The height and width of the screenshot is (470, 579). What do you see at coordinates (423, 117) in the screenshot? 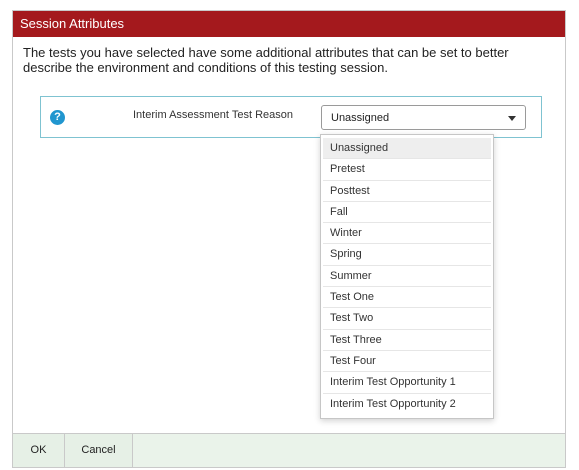
I see `test-reason-select: Unassigned` at bounding box center [423, 117].